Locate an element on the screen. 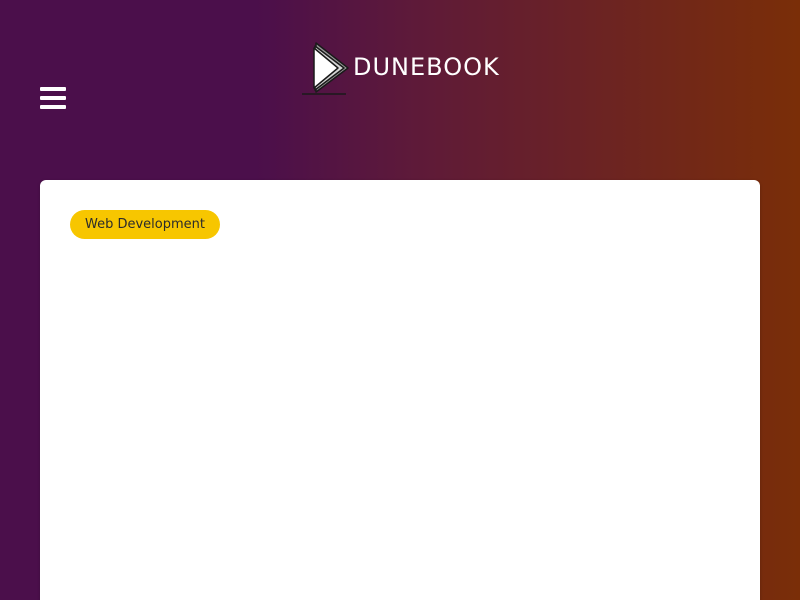 Image resolution: width=800 pixels, height=600 pixels. category-tag: Web Development is located at coordinates (145, 224).